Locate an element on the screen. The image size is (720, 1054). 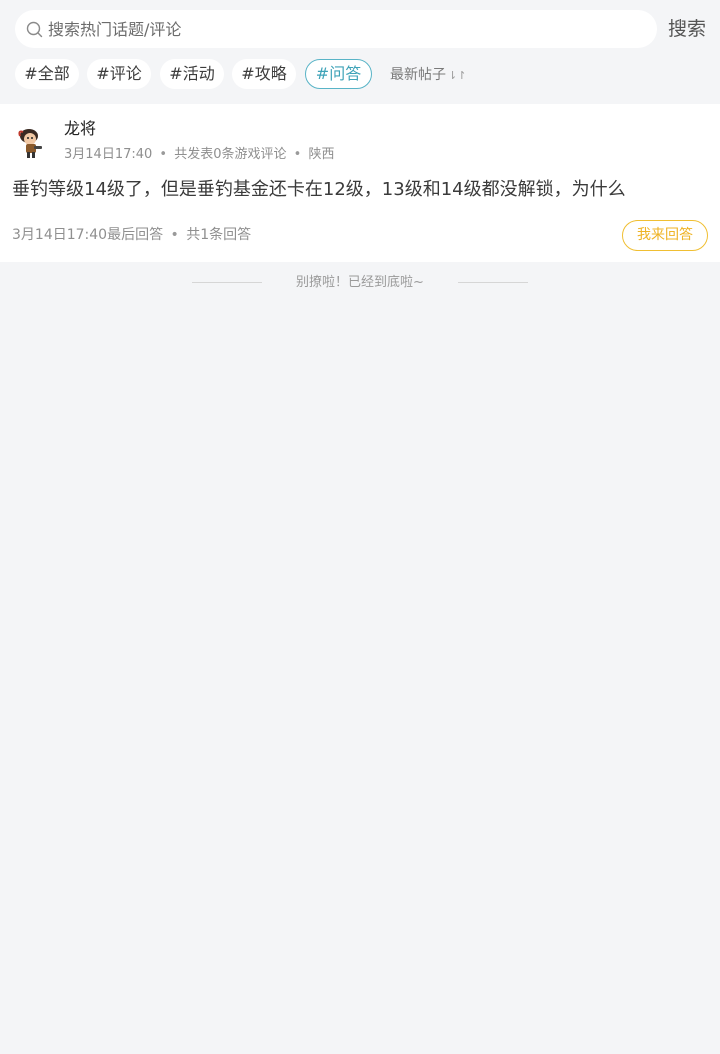
avatar is located at coordinates (32, 142).